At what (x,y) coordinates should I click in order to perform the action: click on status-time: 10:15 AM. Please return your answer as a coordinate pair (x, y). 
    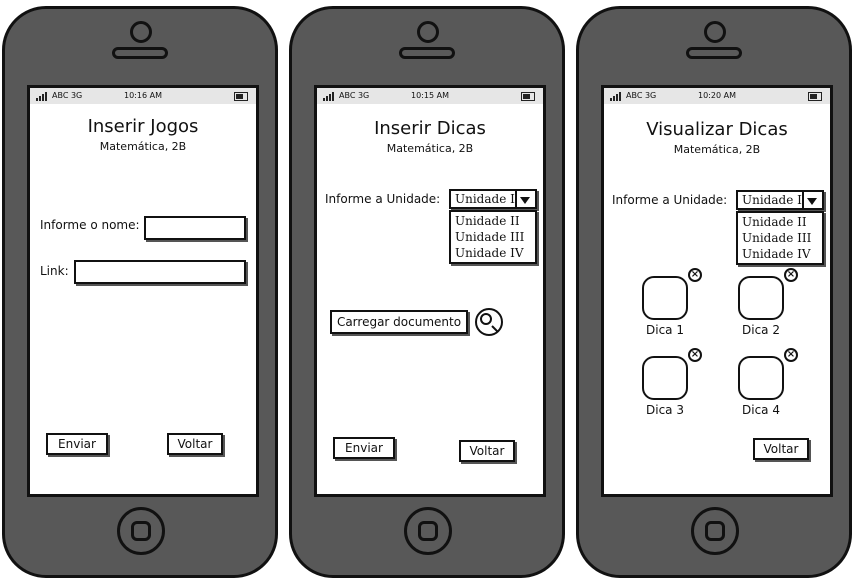
    Looking at the image, I should click on (430, 95).